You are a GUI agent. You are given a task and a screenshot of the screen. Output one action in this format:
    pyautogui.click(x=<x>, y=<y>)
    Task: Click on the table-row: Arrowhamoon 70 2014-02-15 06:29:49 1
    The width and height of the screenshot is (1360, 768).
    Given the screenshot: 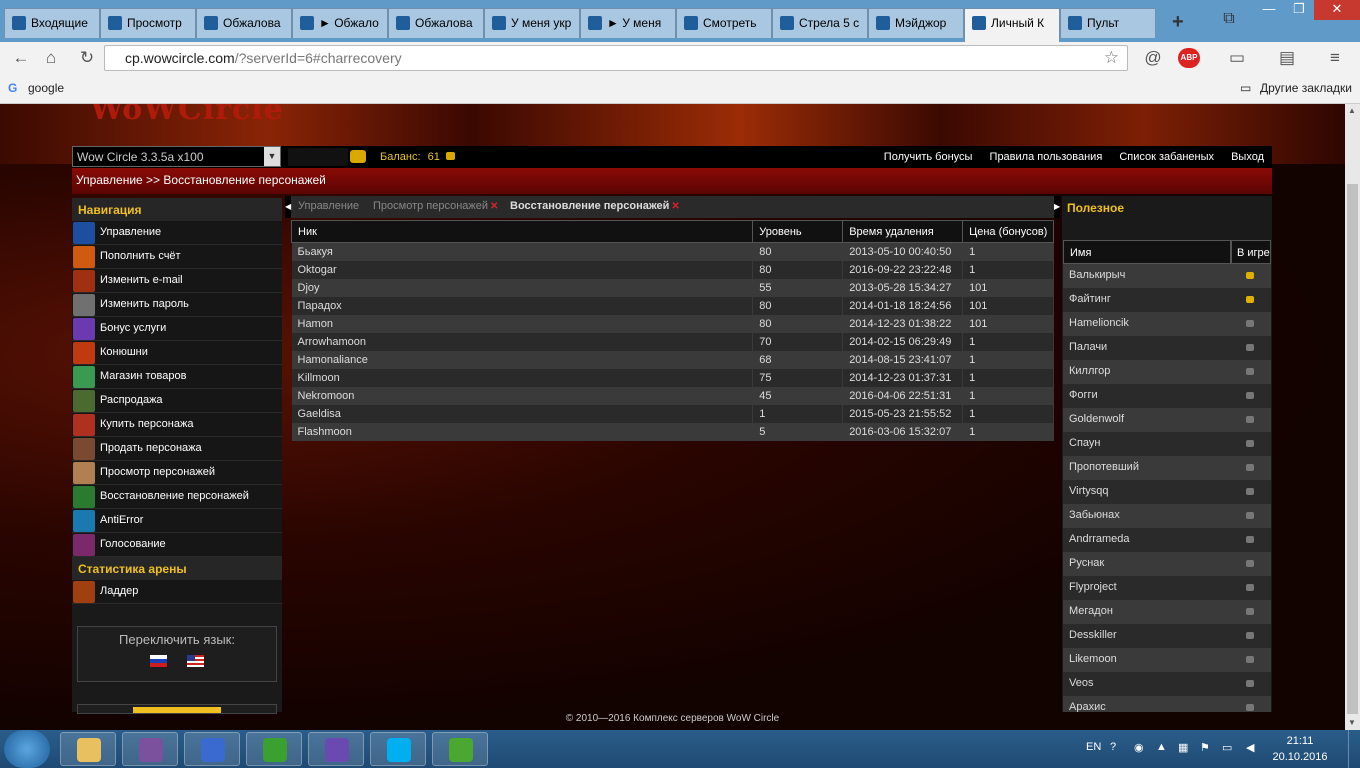 What is the action you would take?
    pyautogui.click(x=672, y=341)
    